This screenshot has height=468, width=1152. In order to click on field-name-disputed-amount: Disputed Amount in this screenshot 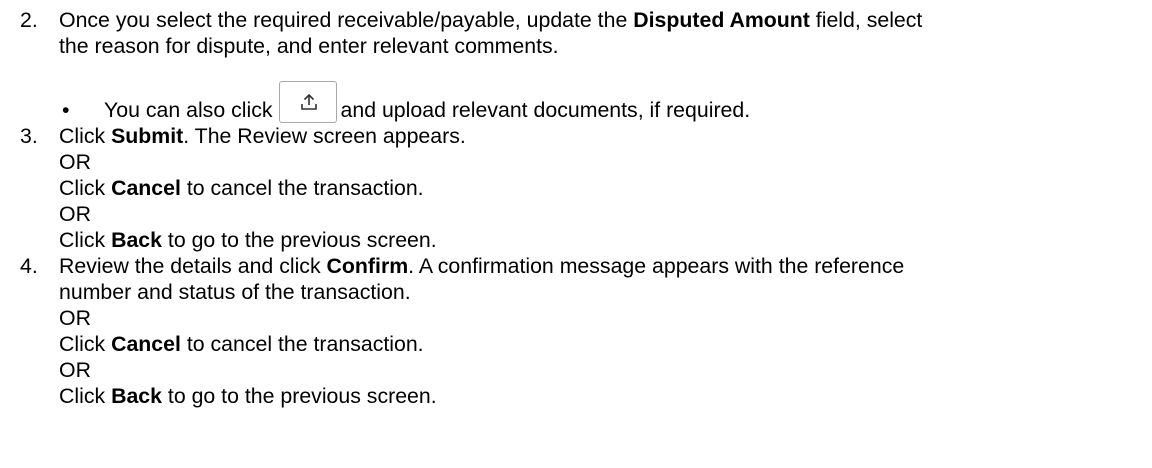, I will do `click(721, 20)`.